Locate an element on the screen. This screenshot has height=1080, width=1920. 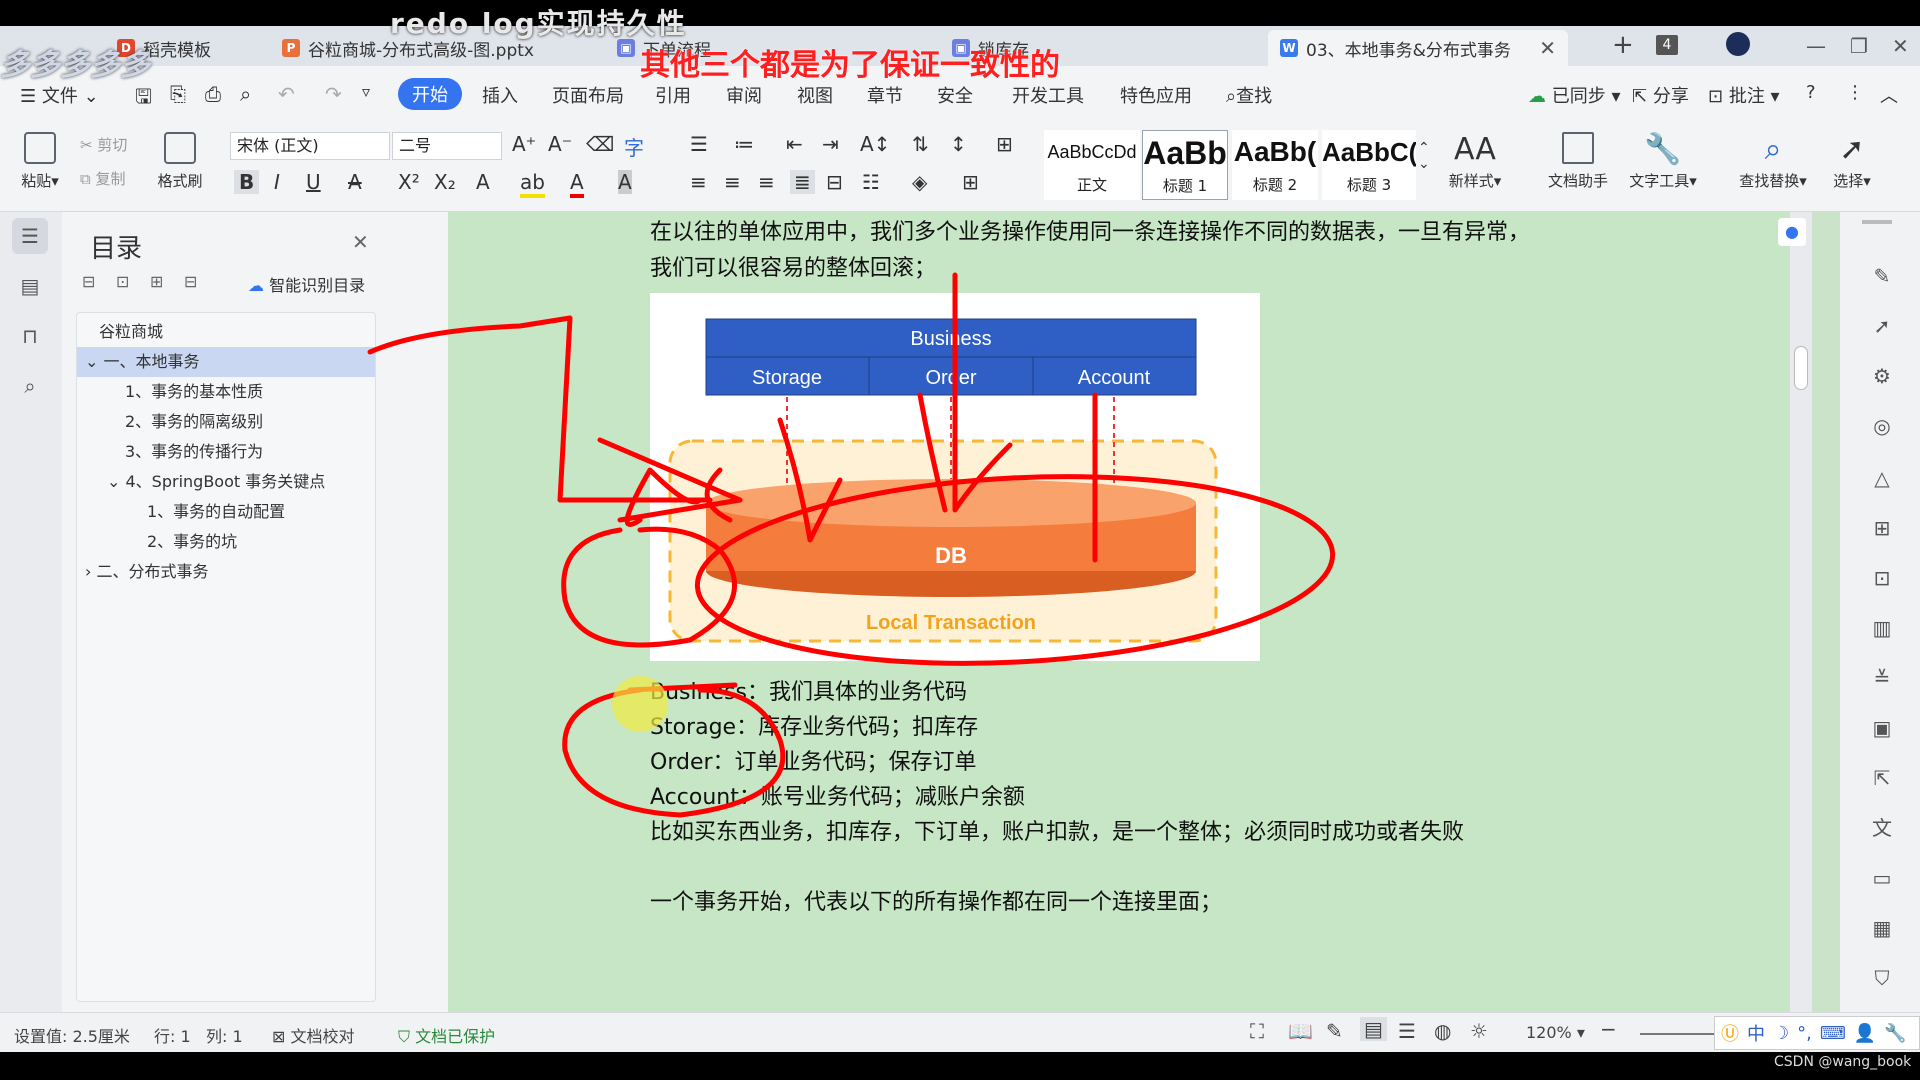
image-panel-icon: ▣ is located at coordinates (1882, 728).